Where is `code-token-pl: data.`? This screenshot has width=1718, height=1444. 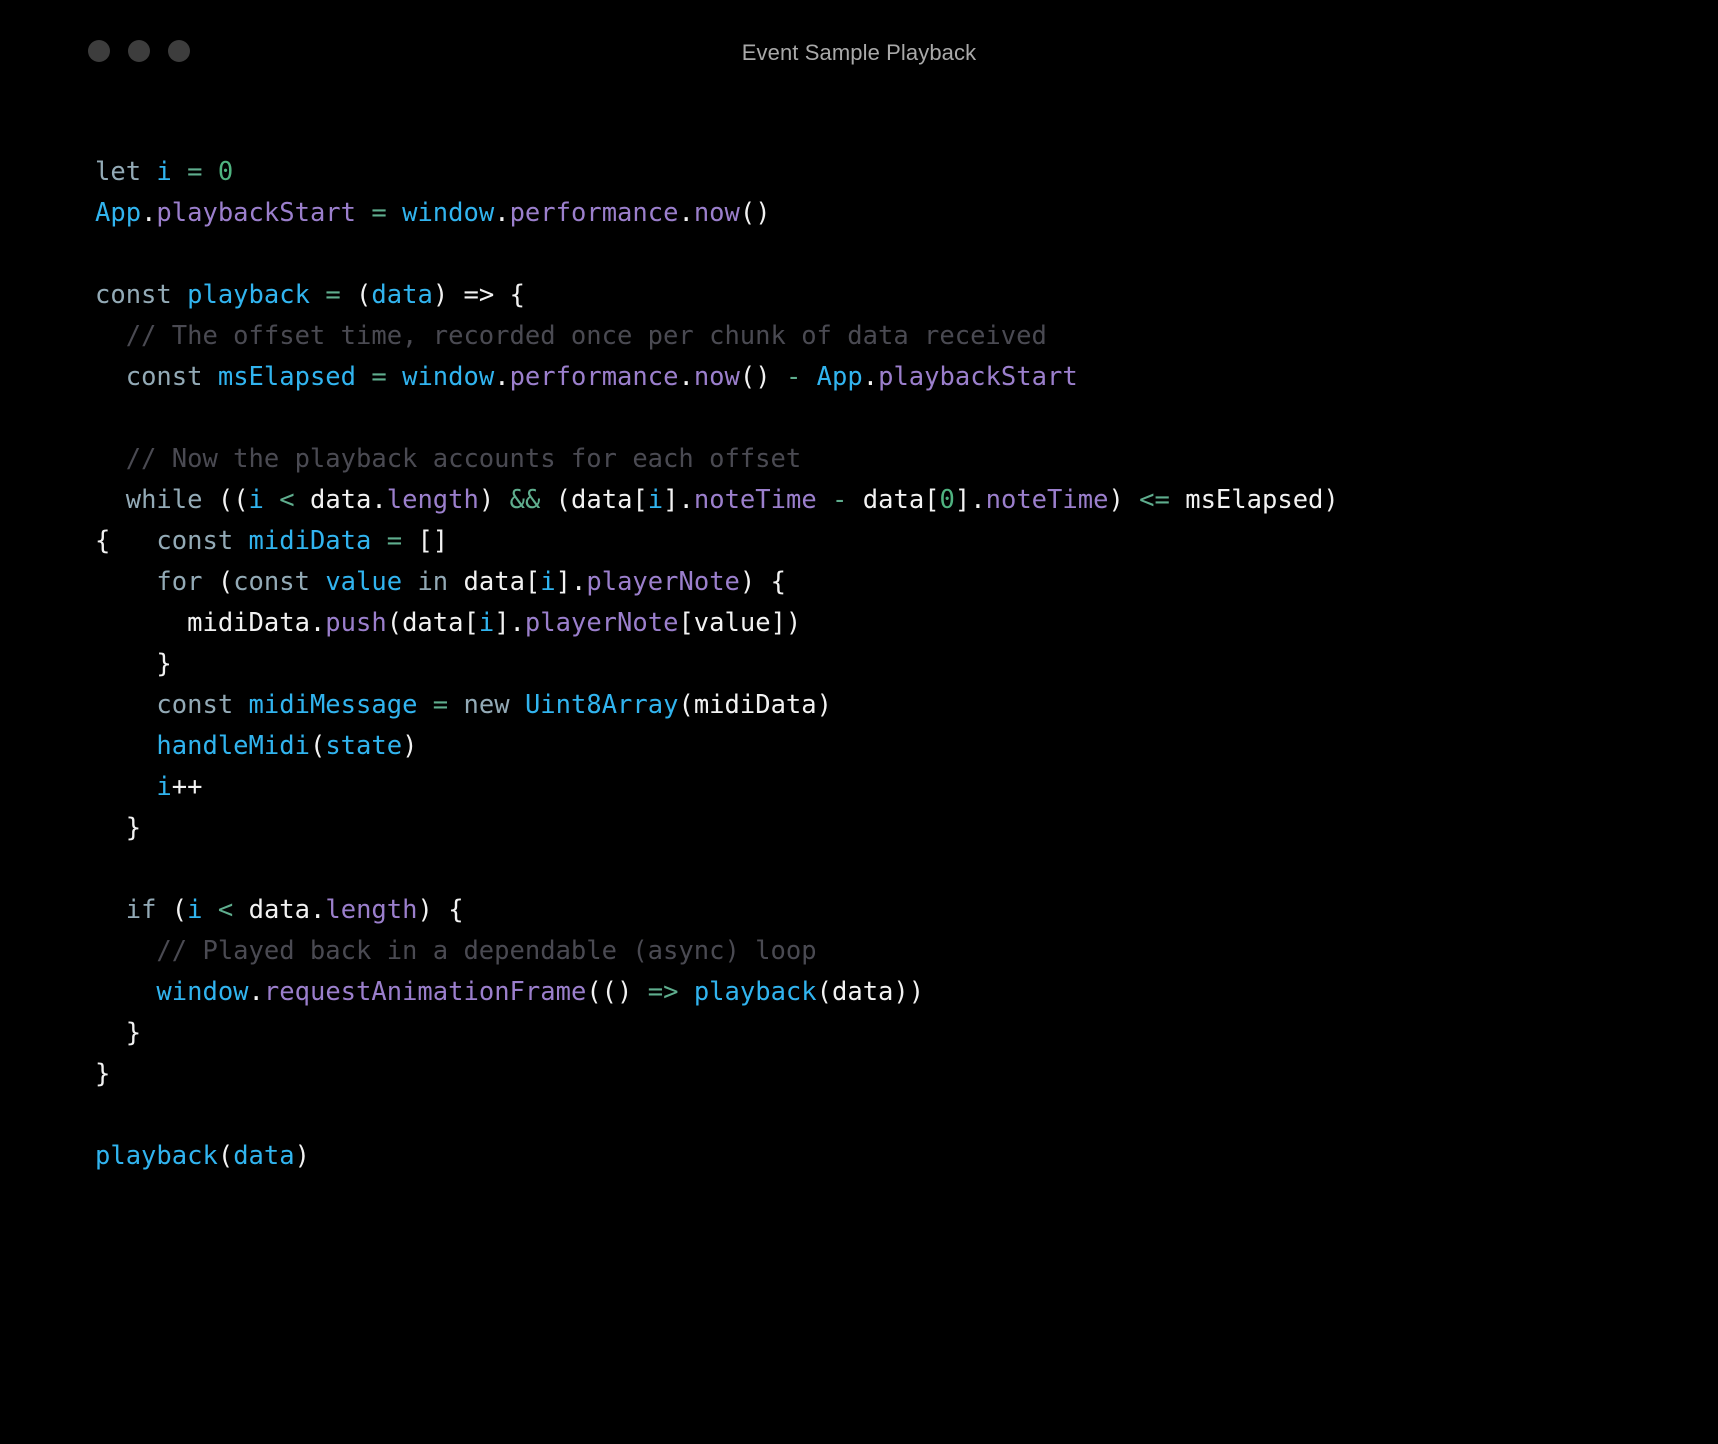
code-token-pl: data. is located at coordinates (279, 910).